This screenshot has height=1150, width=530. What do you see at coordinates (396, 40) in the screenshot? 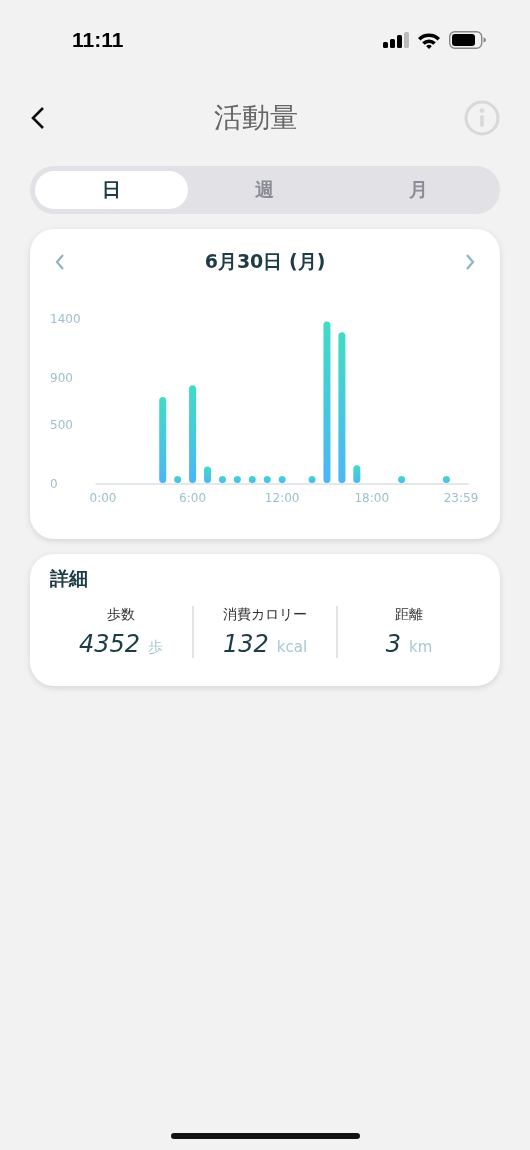
I see `signal-icon` at bounding box center [396, 40].